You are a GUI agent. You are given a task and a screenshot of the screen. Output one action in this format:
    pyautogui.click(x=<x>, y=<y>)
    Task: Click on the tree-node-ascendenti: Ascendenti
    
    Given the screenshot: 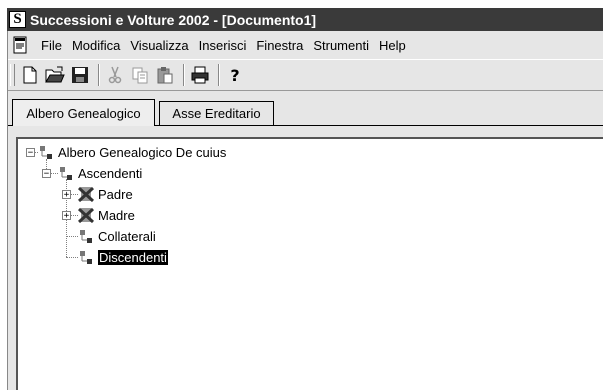 What is the action you would take?
    pyautogui.click(x=100, y=173)
    